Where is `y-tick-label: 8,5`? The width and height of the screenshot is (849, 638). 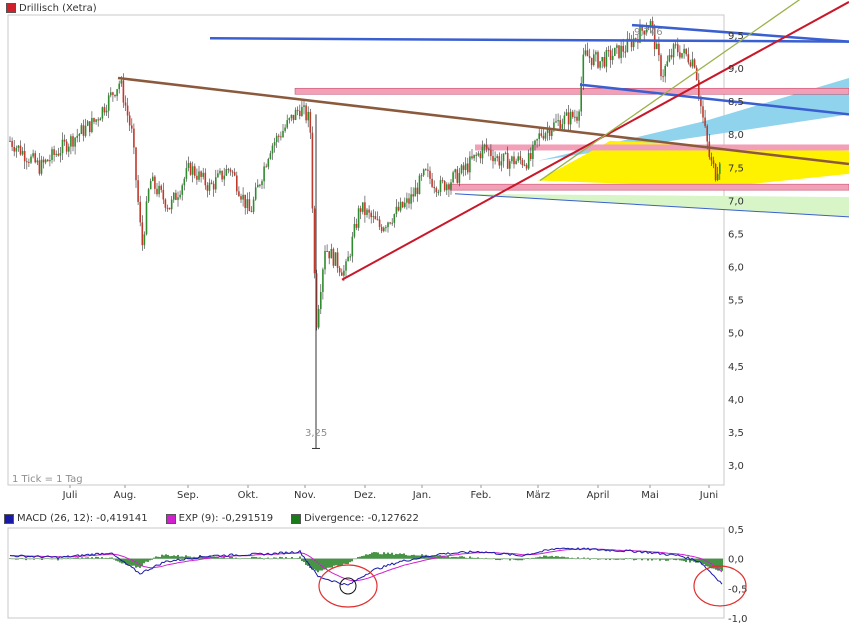
y-tick-label: 8,5 is located at coordinates (736, 102).